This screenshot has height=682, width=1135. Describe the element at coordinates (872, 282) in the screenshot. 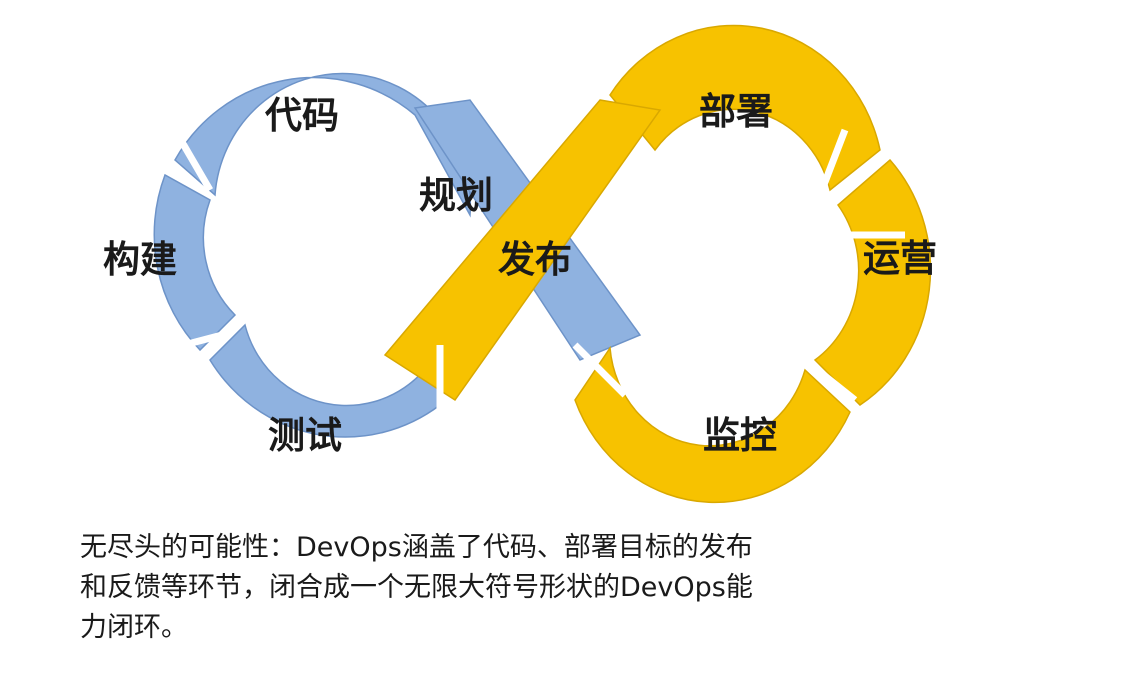

I see `yellow-ring-right` at that location.